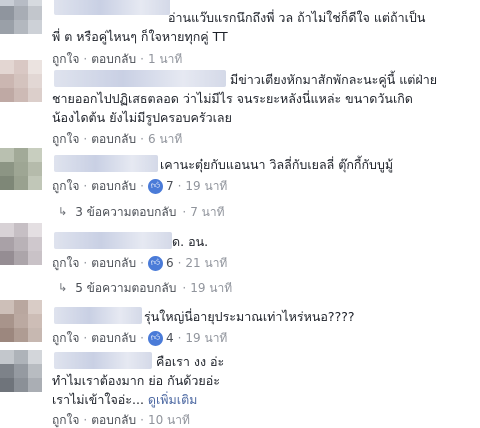 Image resolution: width=480 pixels, height=428 pixels. I want to click on reply-timestamp: 7 นาที, so click(207, 212).